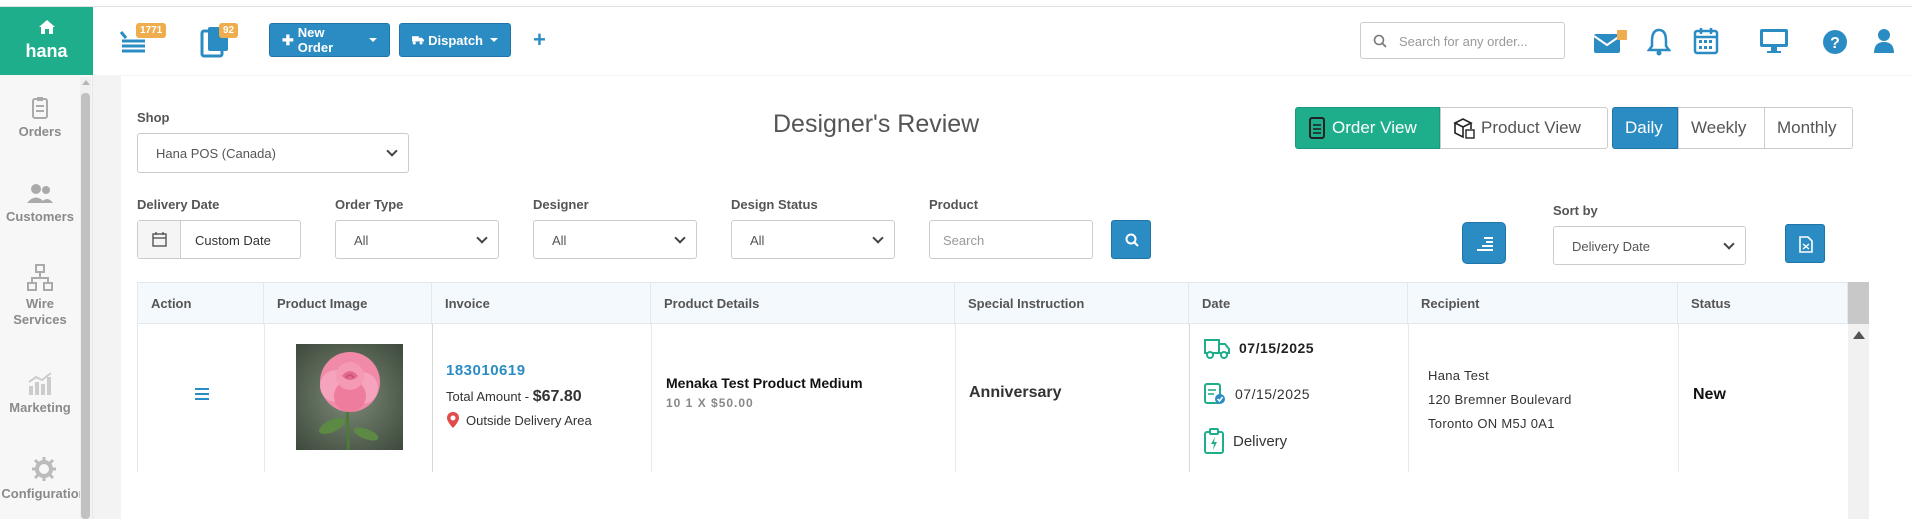 The width and height of the screenshot is (1912, 519). What do you see at coordinates (1317, 128) in the screenshot?
I see `document-icon` at bounding box center [1317, 128].